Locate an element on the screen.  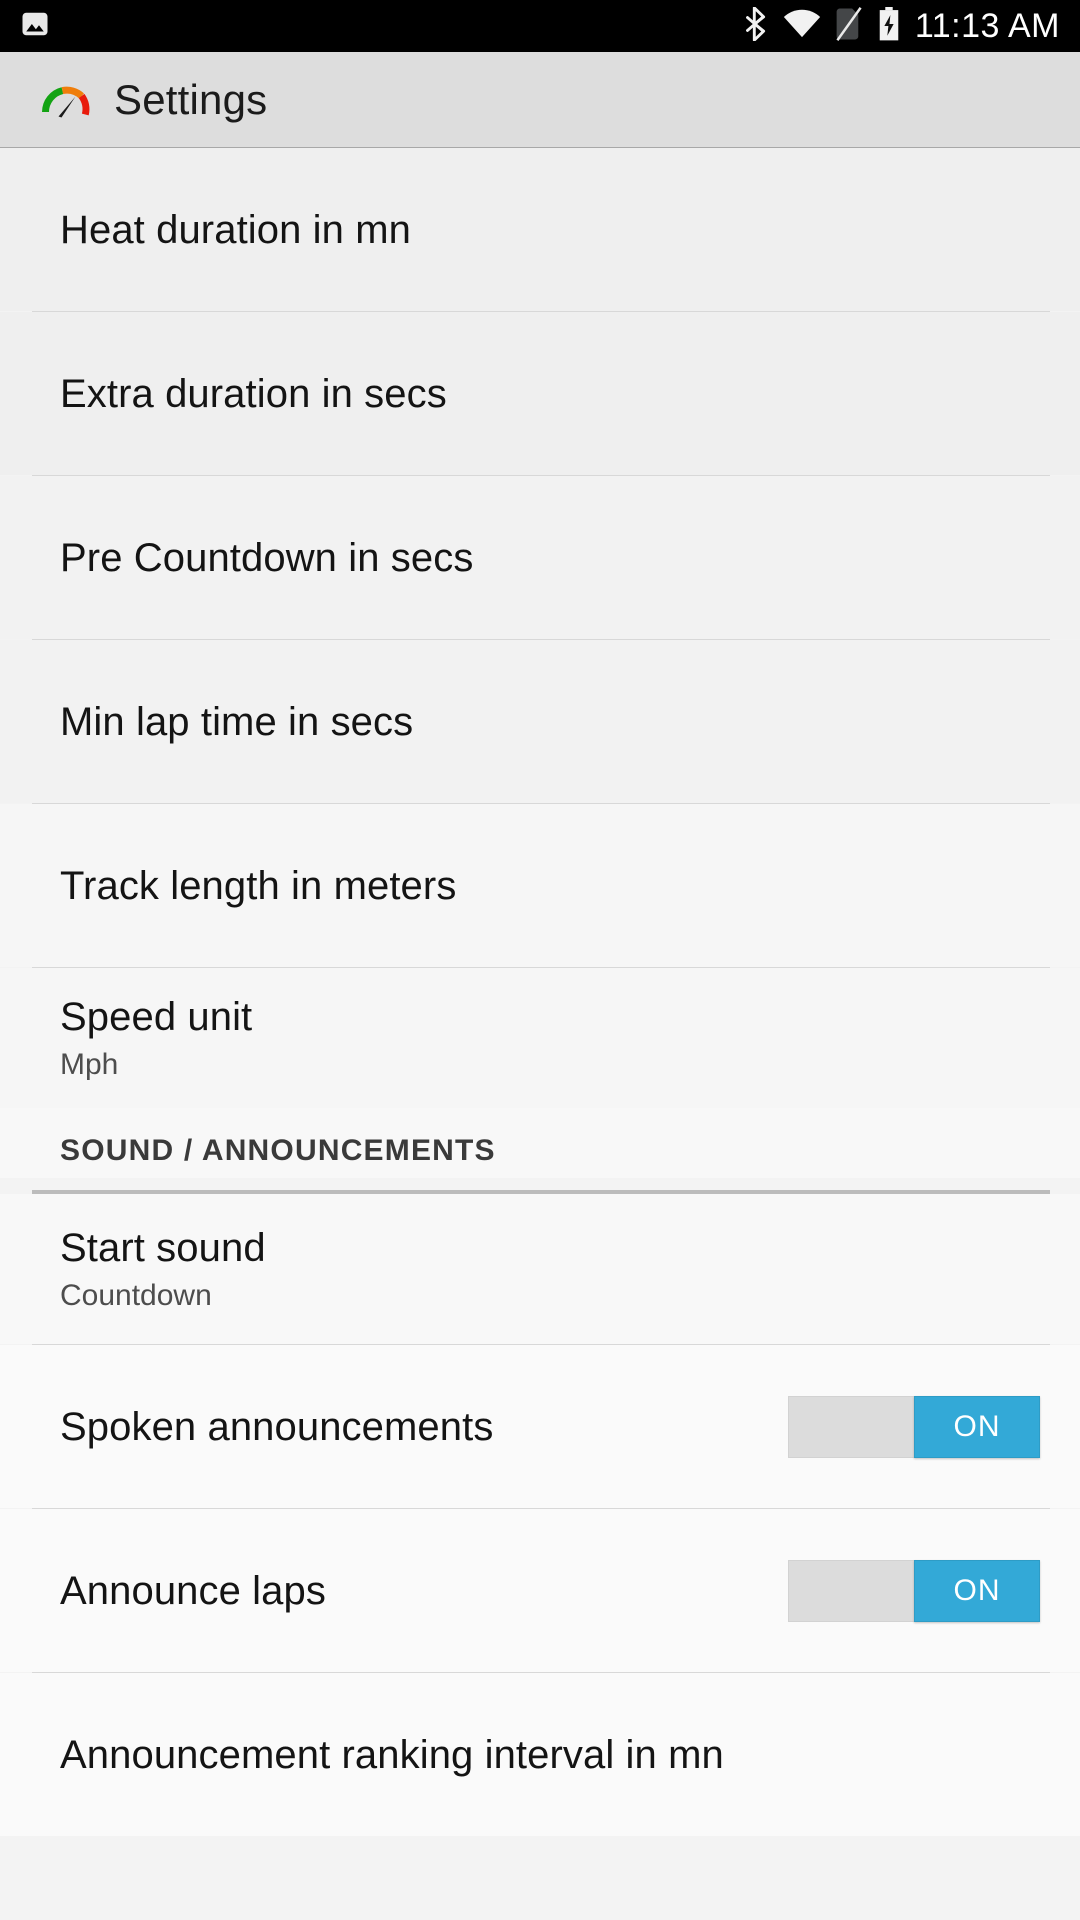
announce-laps-switch: ON is located at coordinates (914, 1590).